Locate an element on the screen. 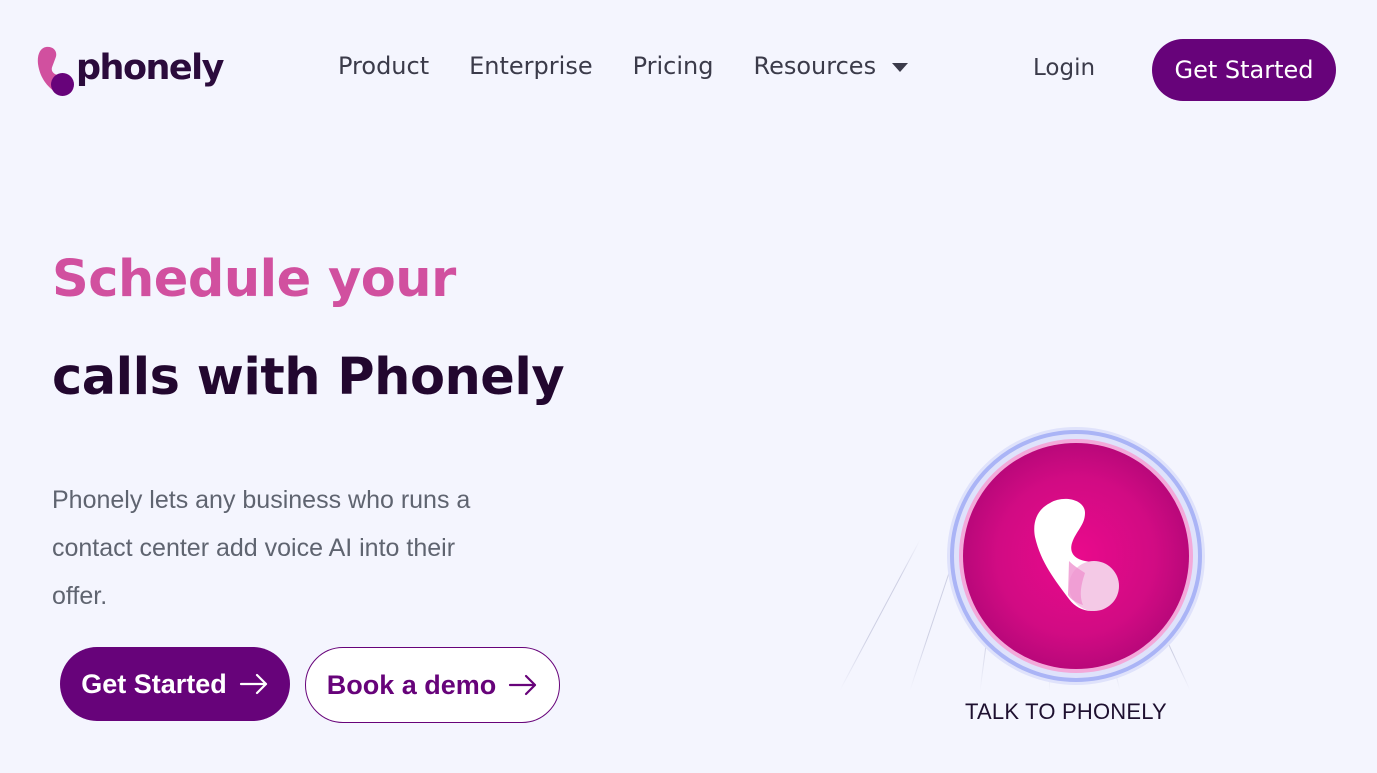 Image resolution: width=1377 pixels, height=773 pixels. nav-enterprise: Enterprise is located at coordinates (530, 66).